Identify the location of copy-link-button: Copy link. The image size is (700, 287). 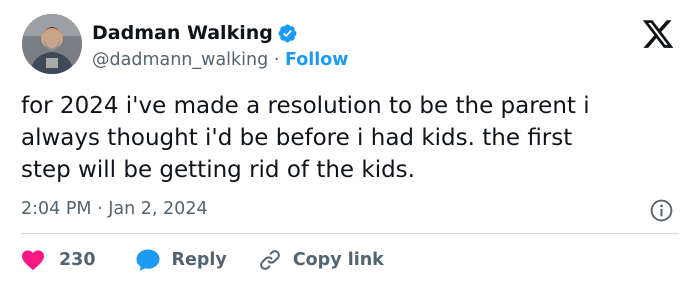
(321, 260).